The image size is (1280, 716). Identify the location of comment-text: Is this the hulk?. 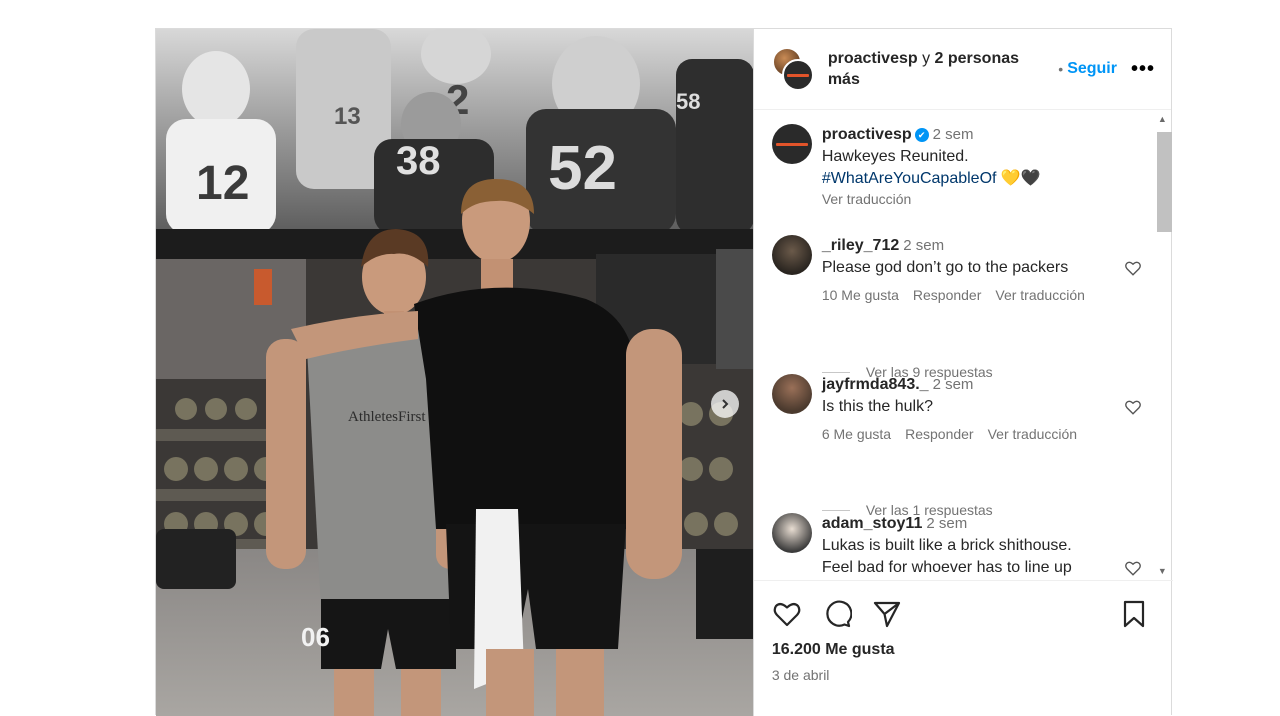
(877, 406).